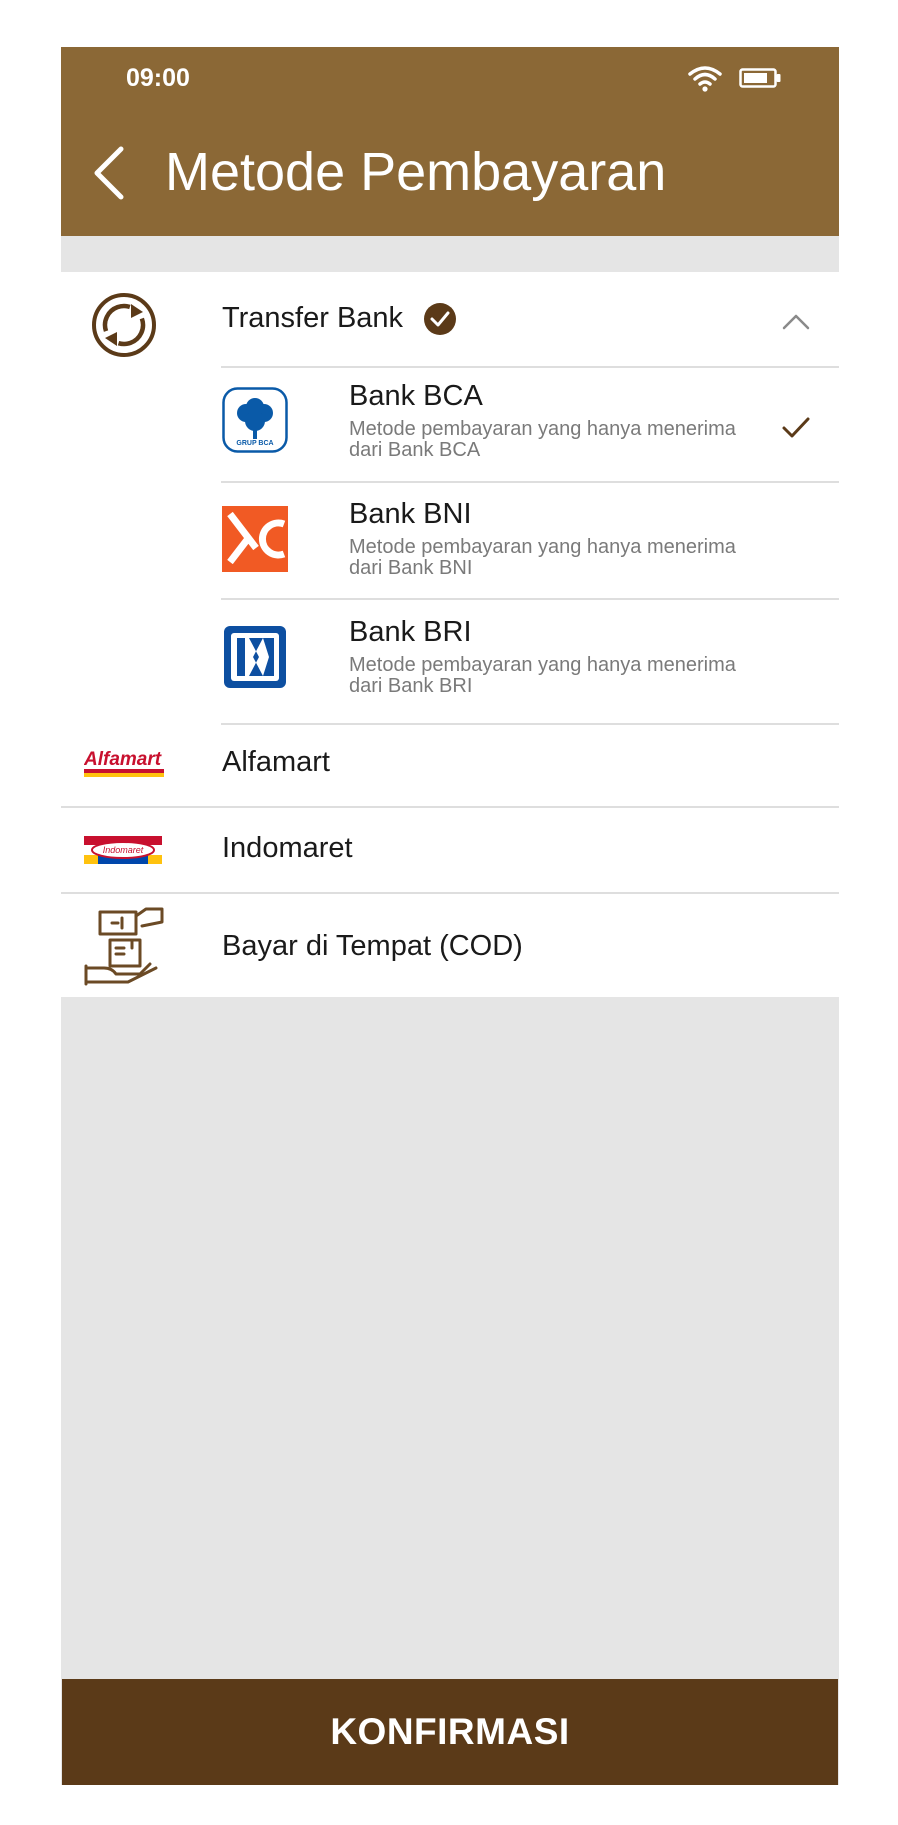 This screenshot has width=898, height=1825. What do you see at coordinates (124, 325) in the screenshot?
I see `transfer-icon` at bounding box center [124, 325].